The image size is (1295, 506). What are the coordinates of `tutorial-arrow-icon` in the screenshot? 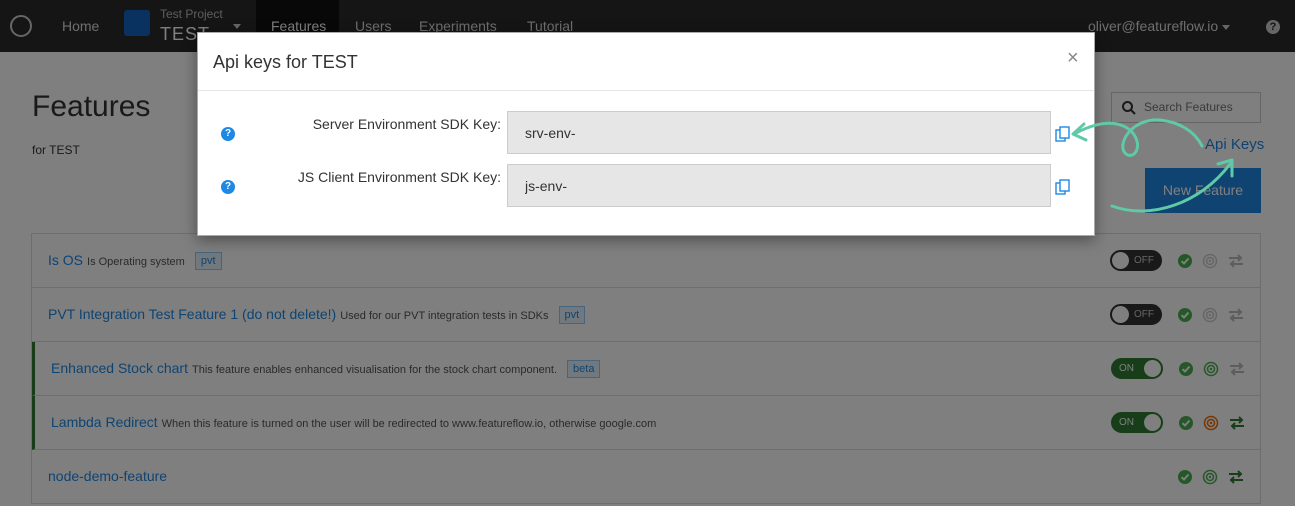 It's located at (1152, 165).